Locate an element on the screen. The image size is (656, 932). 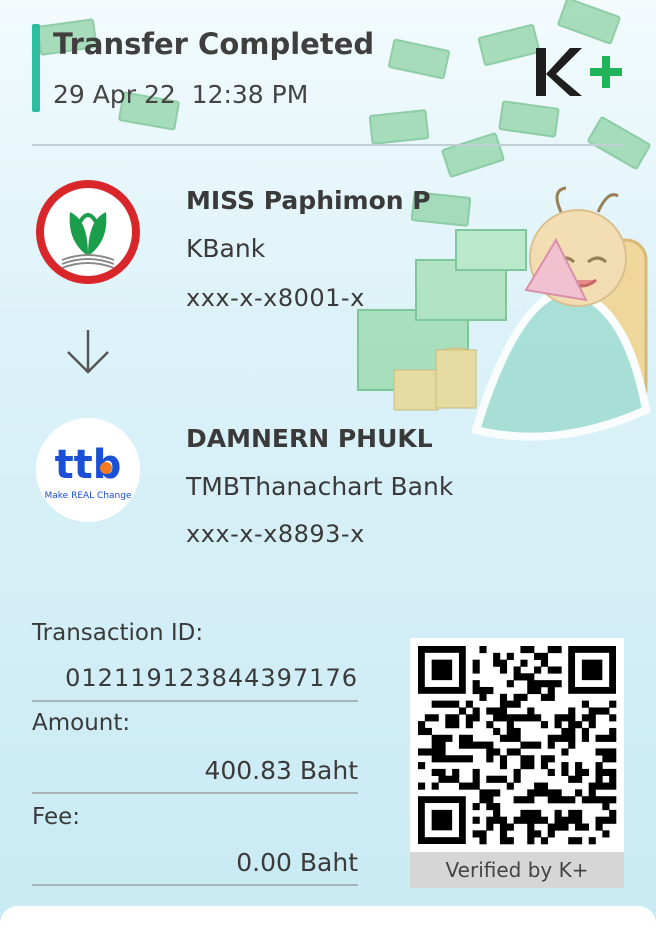
header-divider is located at coordinates (328, 145).